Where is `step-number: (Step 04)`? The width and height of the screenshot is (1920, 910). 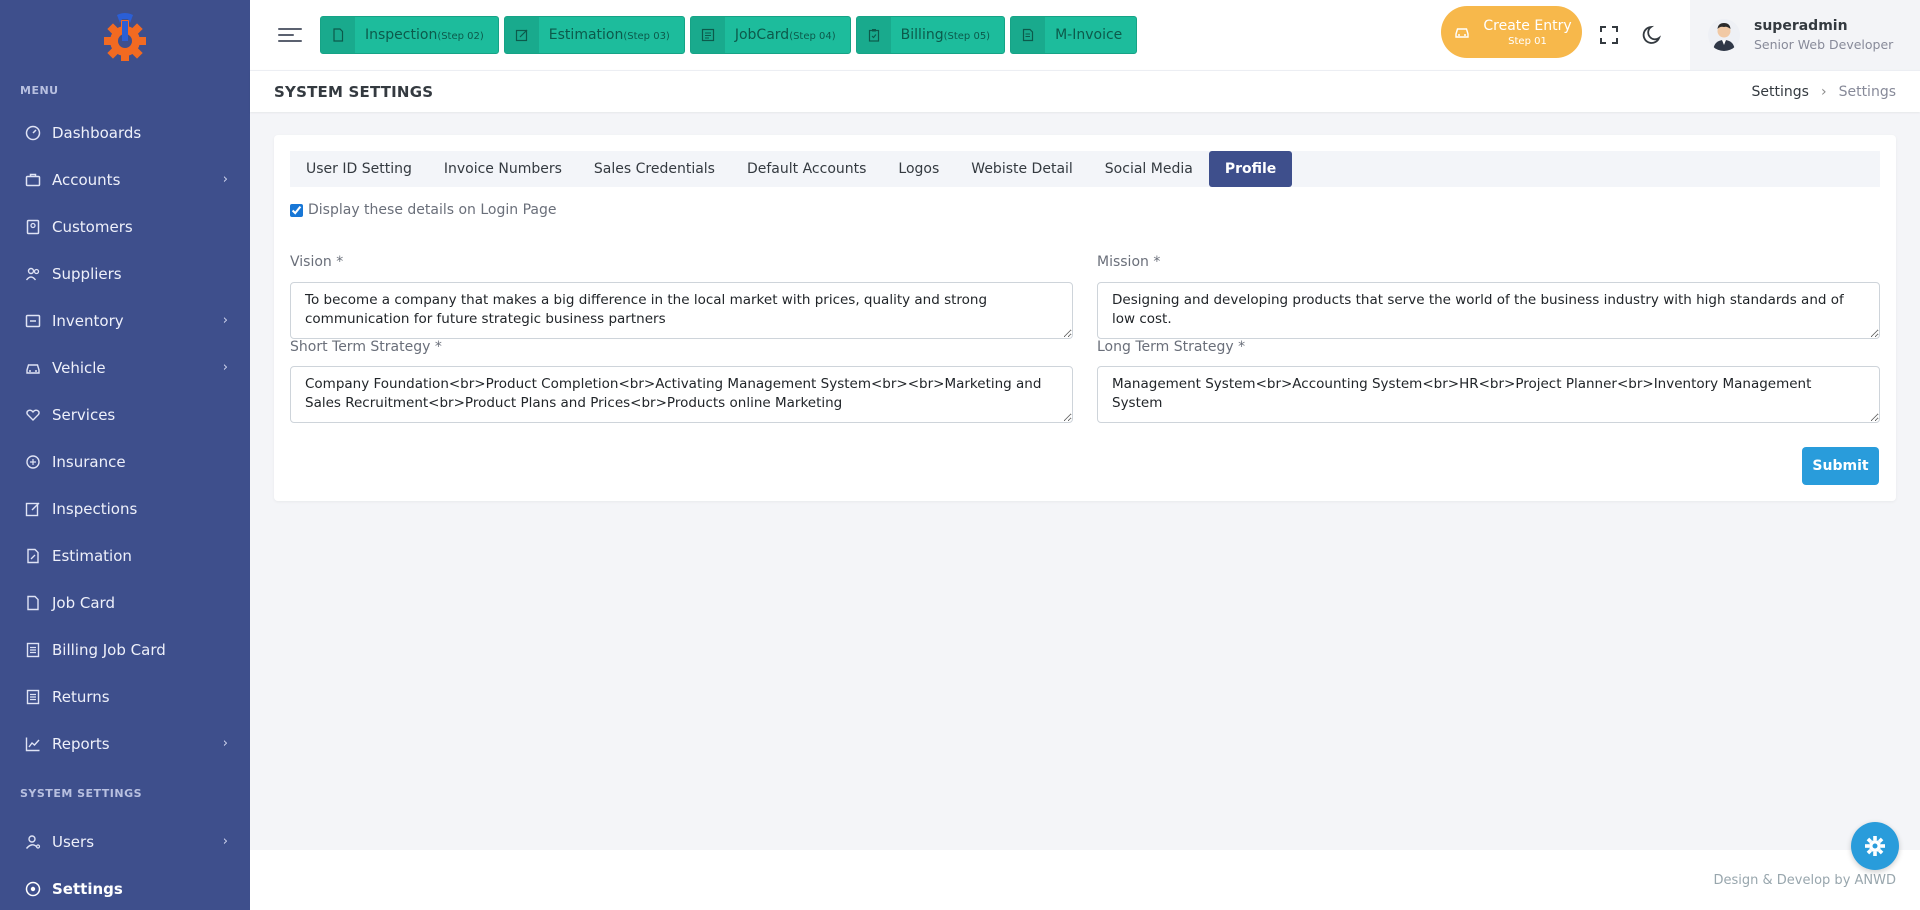
step-number: (Step 04) is located at coordinates (812, 36).